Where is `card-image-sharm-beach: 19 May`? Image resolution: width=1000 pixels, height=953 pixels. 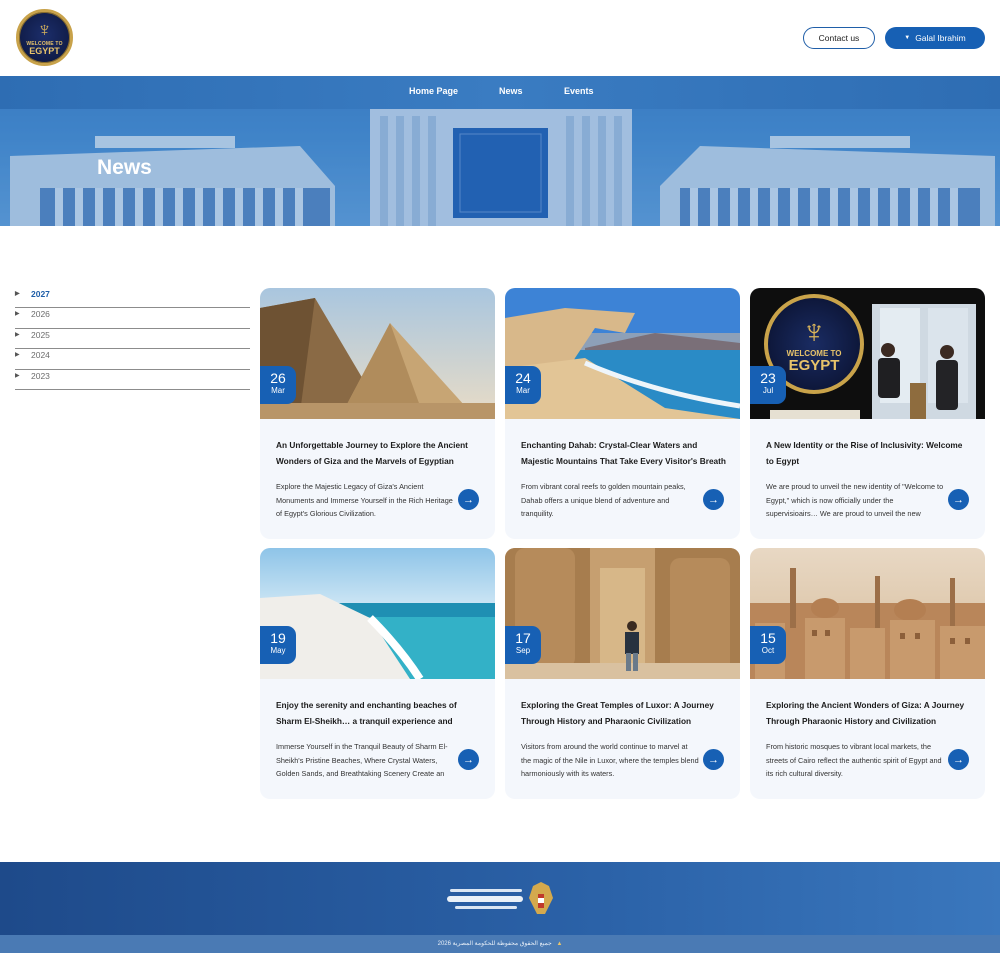 card-image-sharm-beach: 19 May is located at coordinates (377, 613).